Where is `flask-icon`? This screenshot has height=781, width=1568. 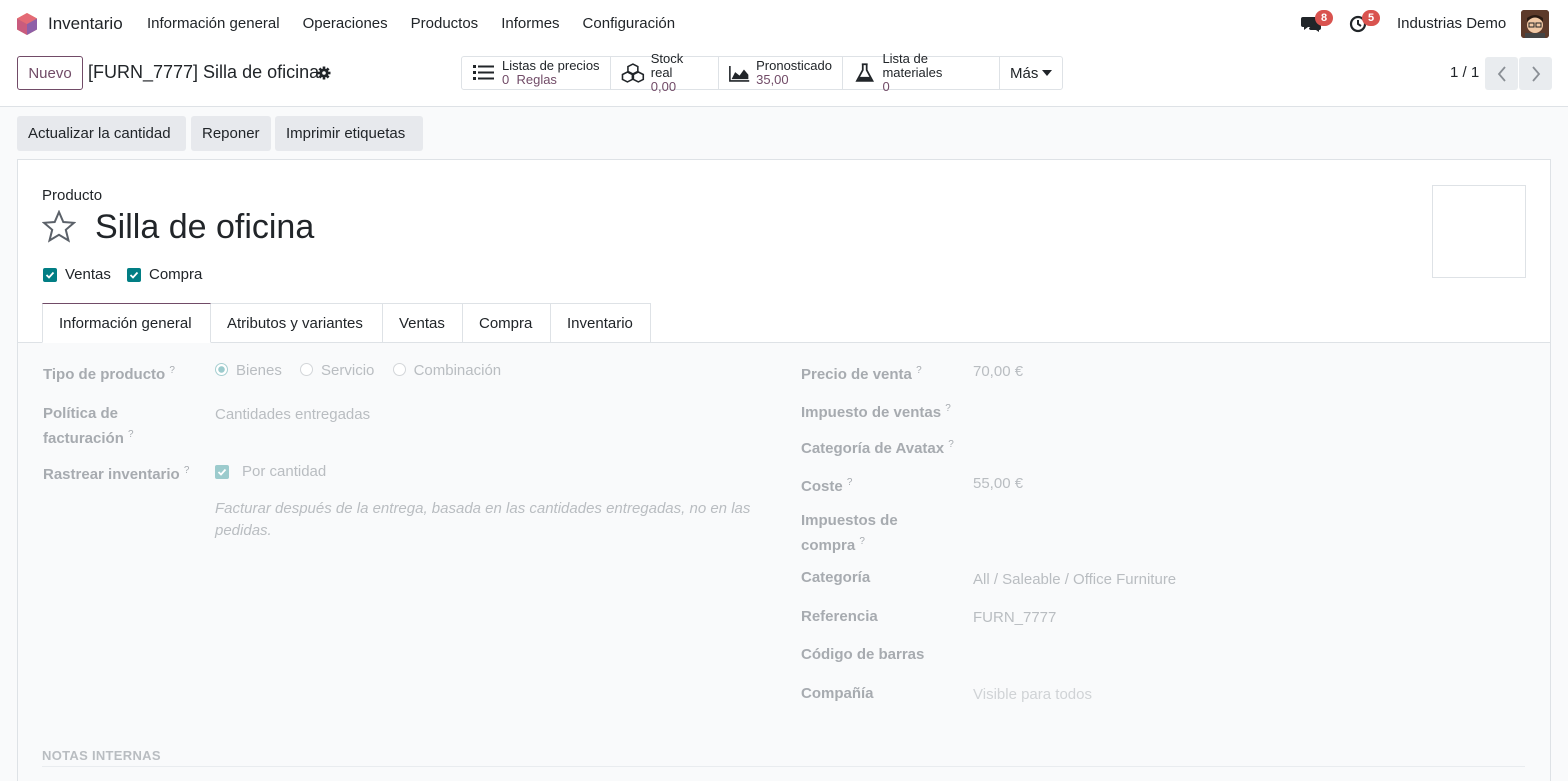
flask-icon is located at coordinates (865, 72).